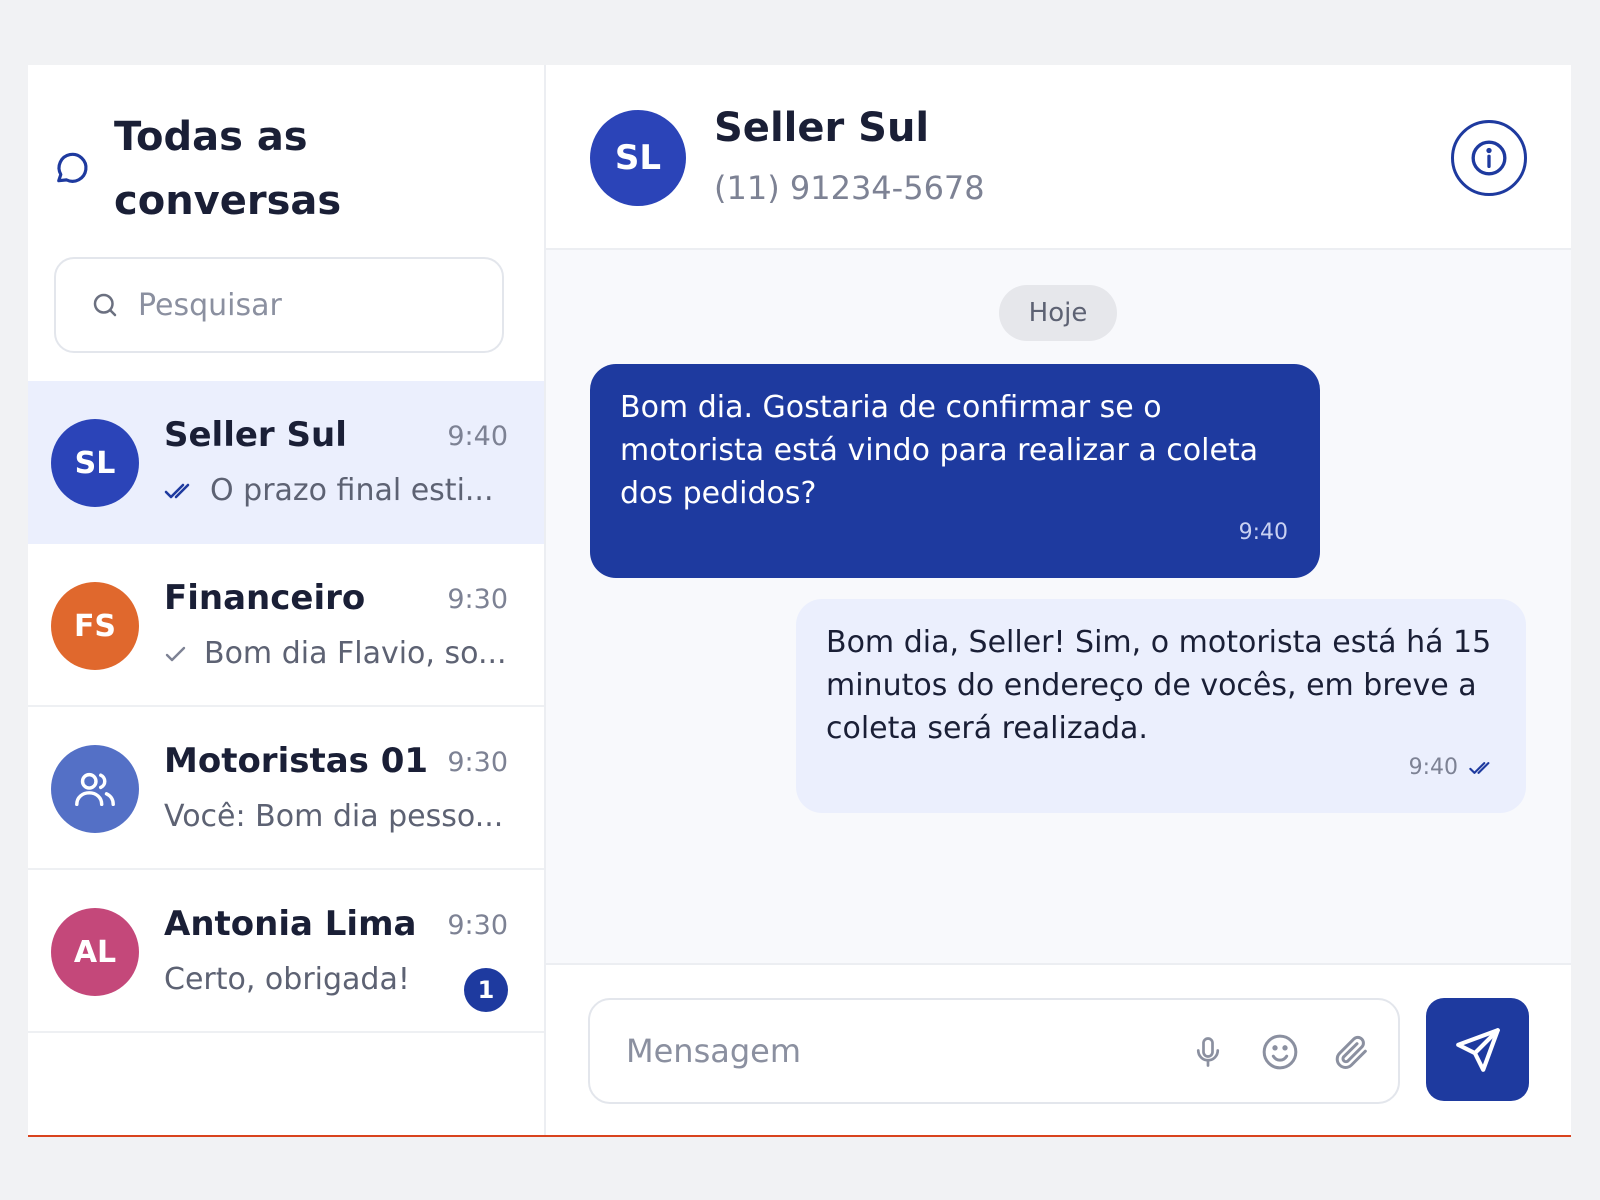 Image resolution: width=1600 pixels, height=1200 pixels. What do you see at coordinates (290, 924) in the screenshot?
I see `conversation-name: Antonia Lima` at bounding box center [290, 924].